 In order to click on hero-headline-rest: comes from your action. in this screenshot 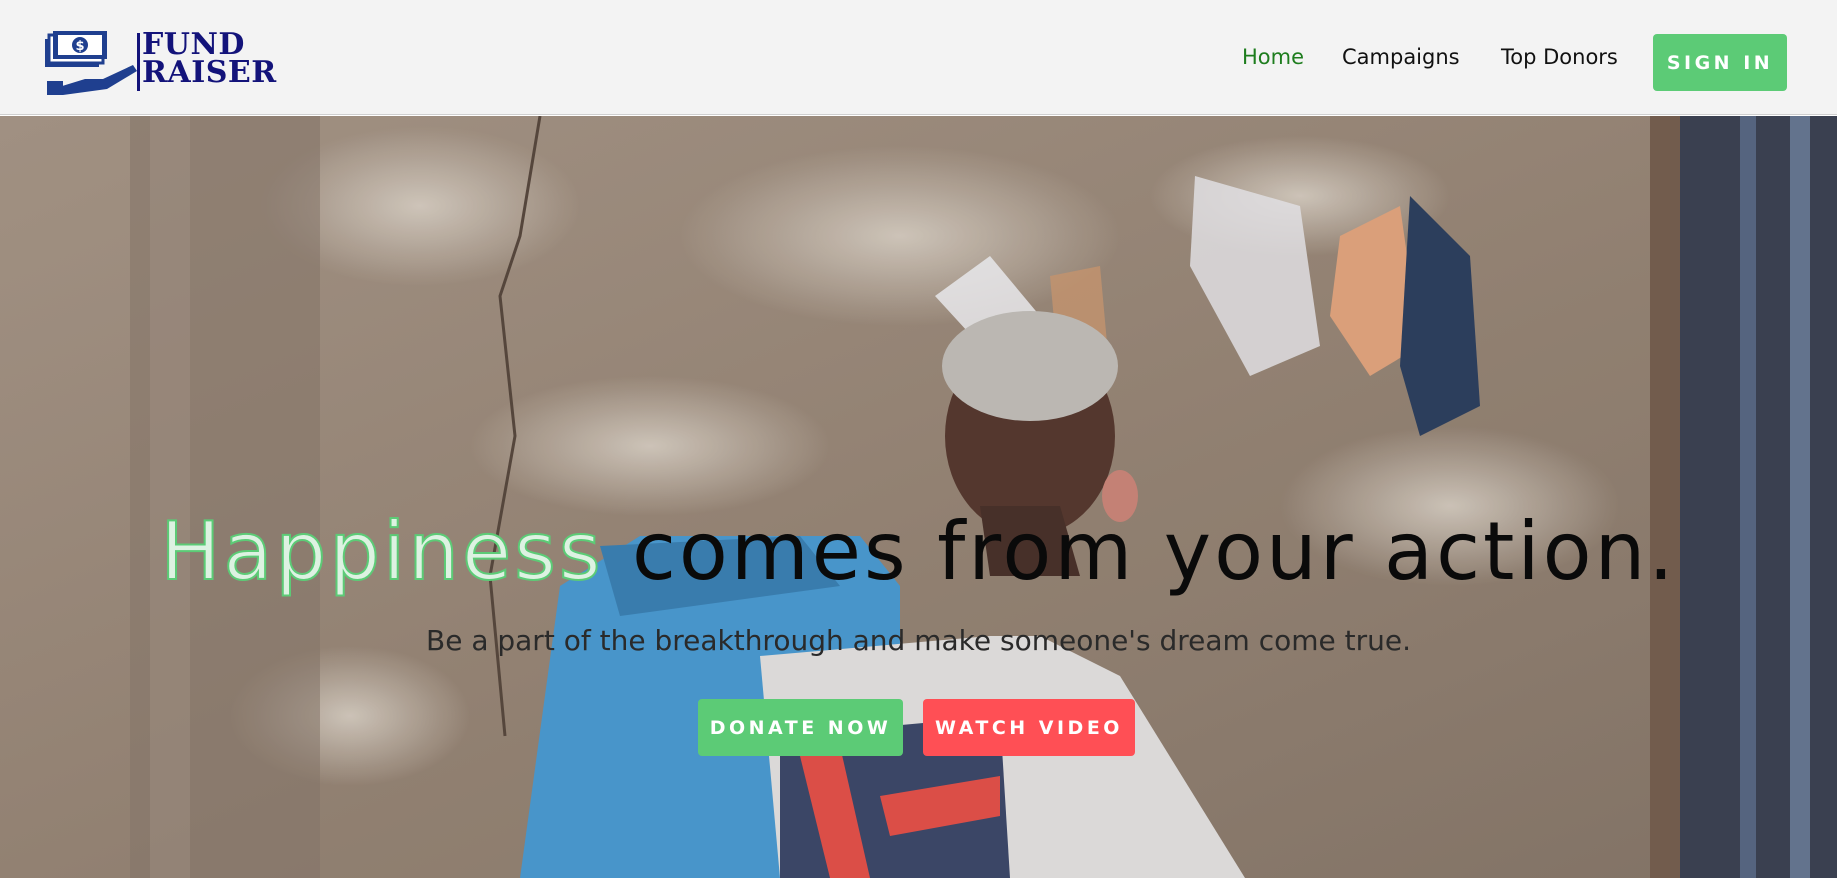, I will do `click(1140, 551)`.